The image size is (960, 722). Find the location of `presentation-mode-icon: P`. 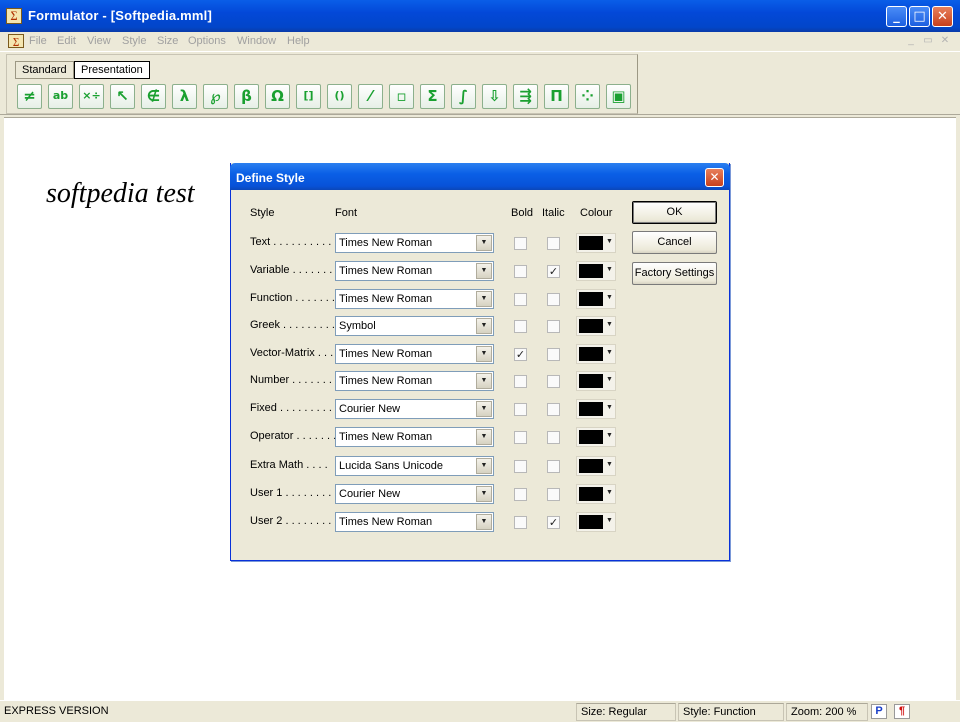

presentation-mode-icon: P is located at coordinates (879, 711).